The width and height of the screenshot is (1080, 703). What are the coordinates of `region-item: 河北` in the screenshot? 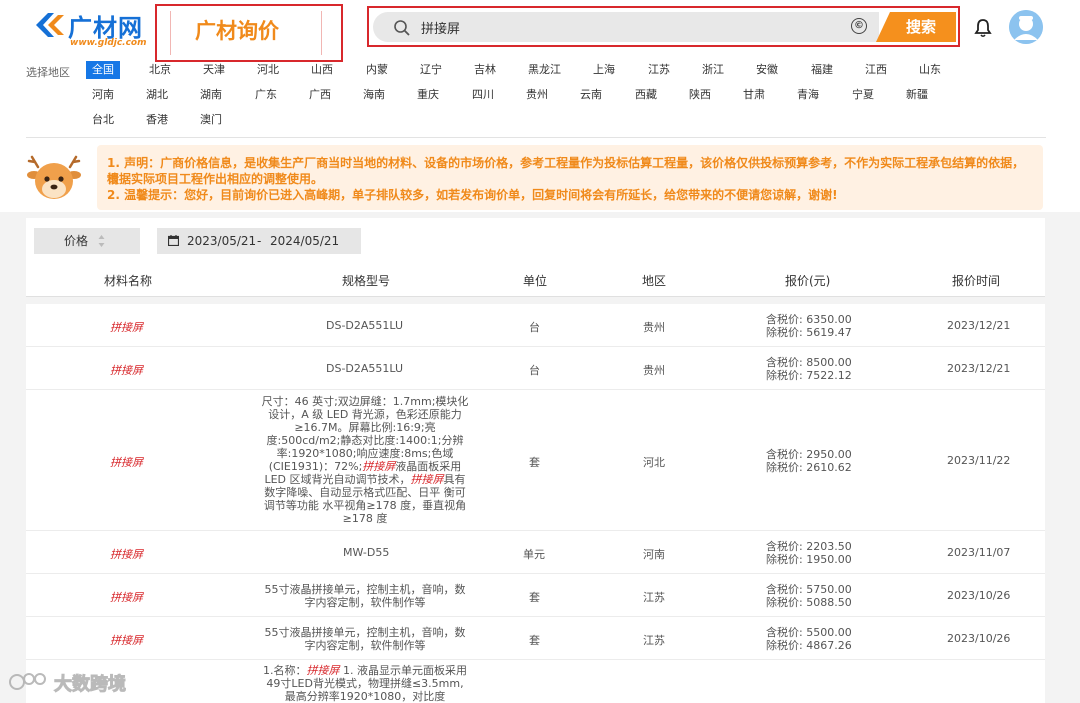 It's located at (268, 70).